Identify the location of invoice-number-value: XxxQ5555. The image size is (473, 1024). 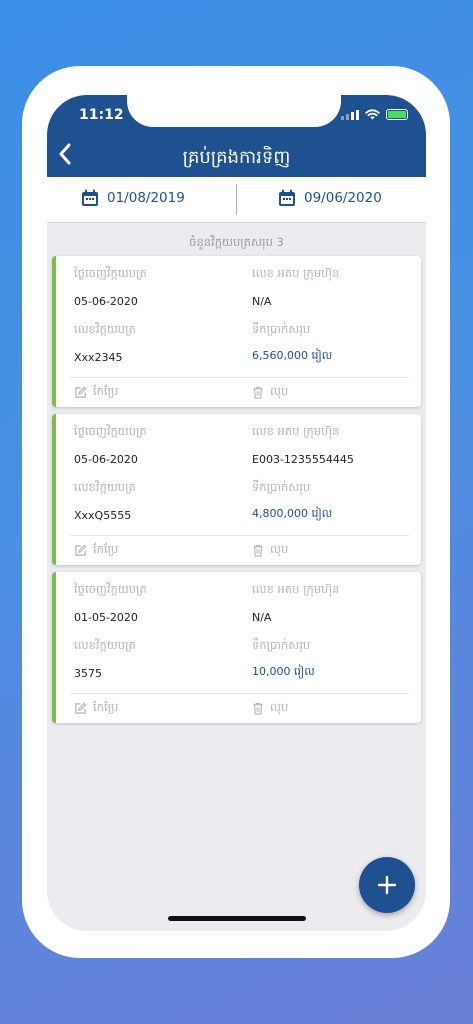
(103, 515).